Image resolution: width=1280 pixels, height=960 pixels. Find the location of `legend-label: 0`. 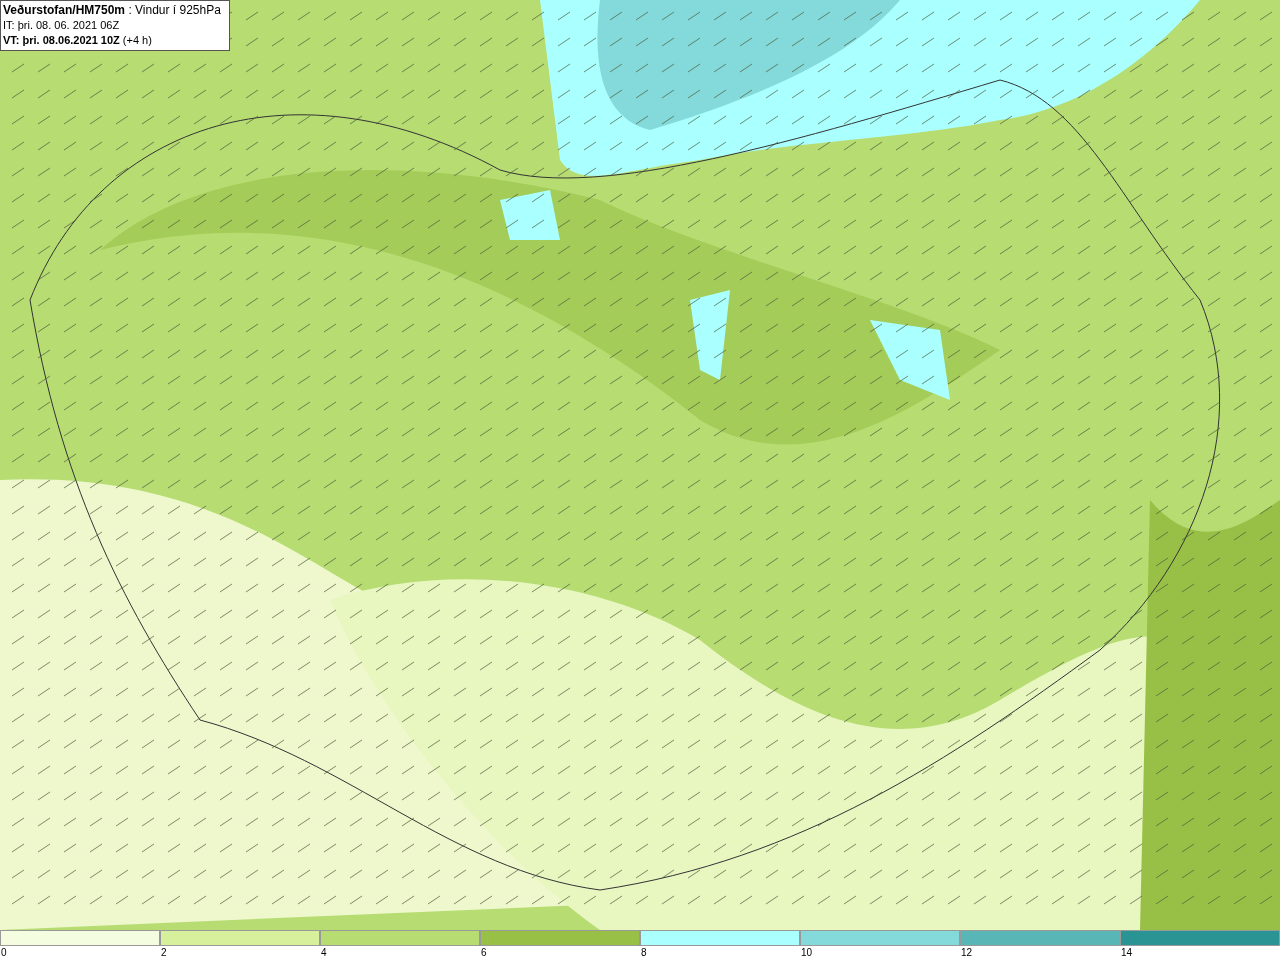

legend-label: 0 is located at coordinates (3, 952).